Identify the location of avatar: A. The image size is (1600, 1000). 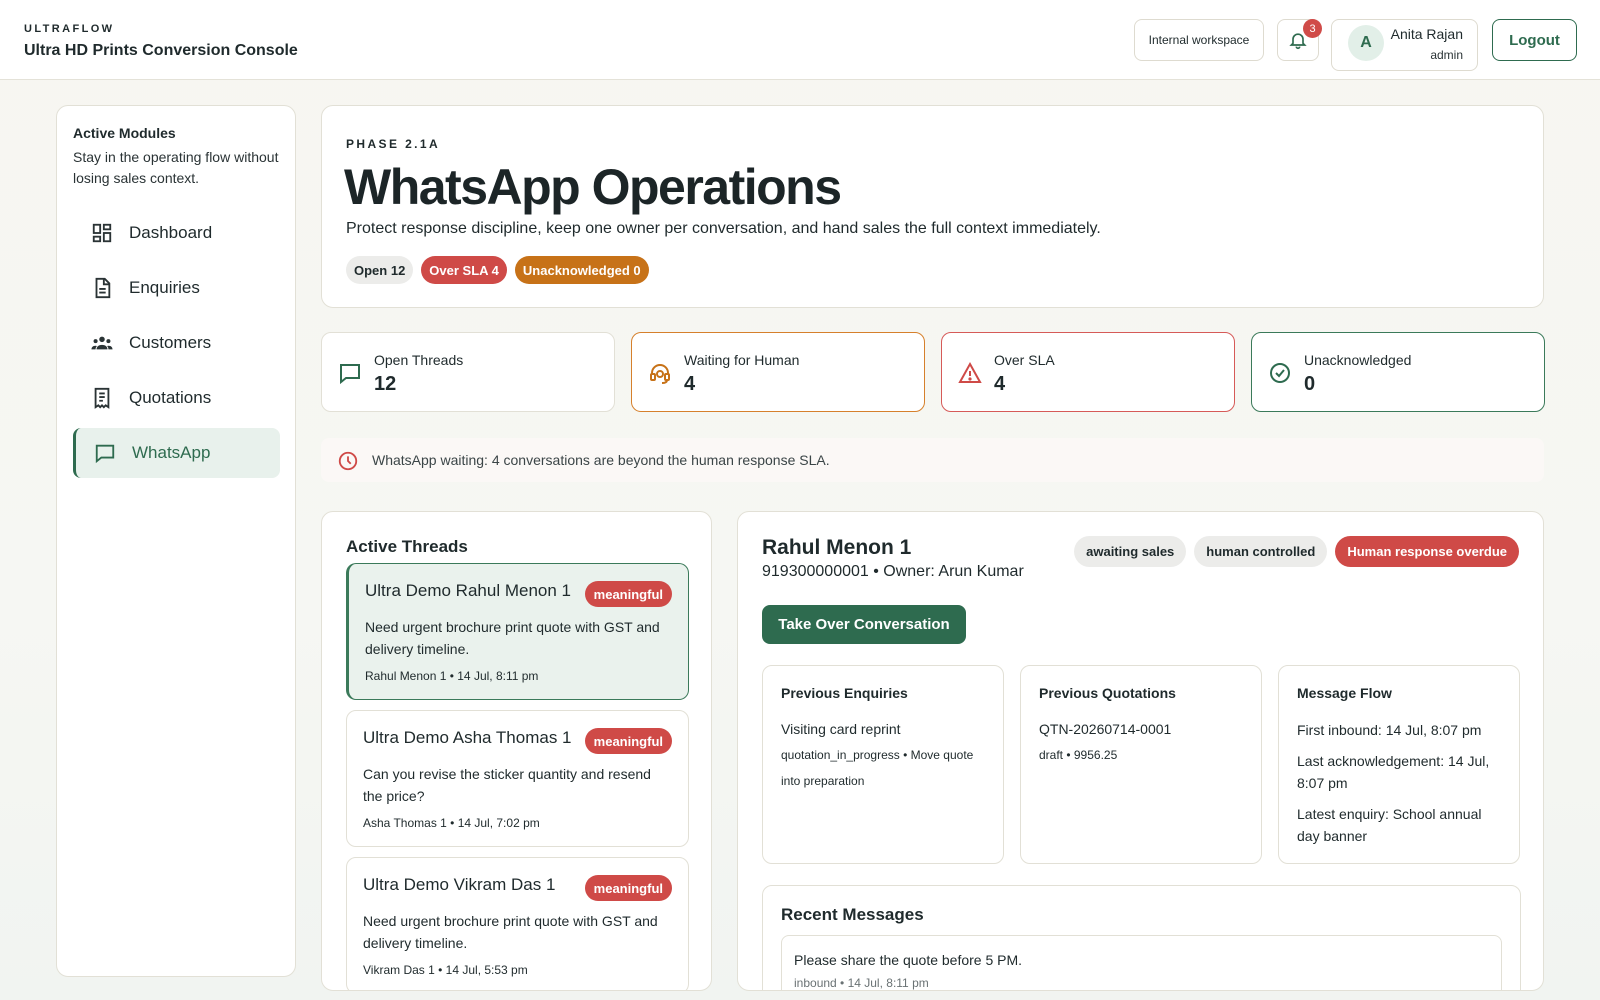
(1366, 43).